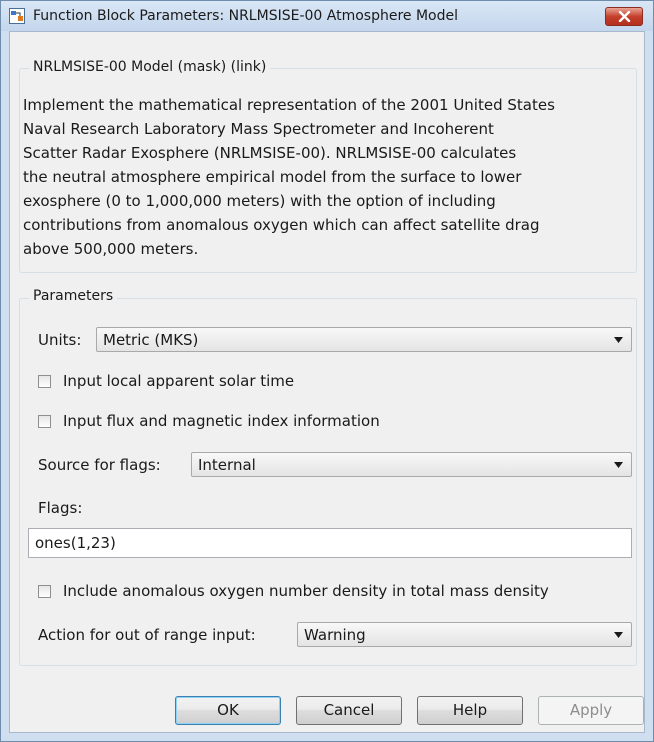  Describe the element at coordinates (228, 710) in the screenshot. I see `ok-button: OK` at that location.